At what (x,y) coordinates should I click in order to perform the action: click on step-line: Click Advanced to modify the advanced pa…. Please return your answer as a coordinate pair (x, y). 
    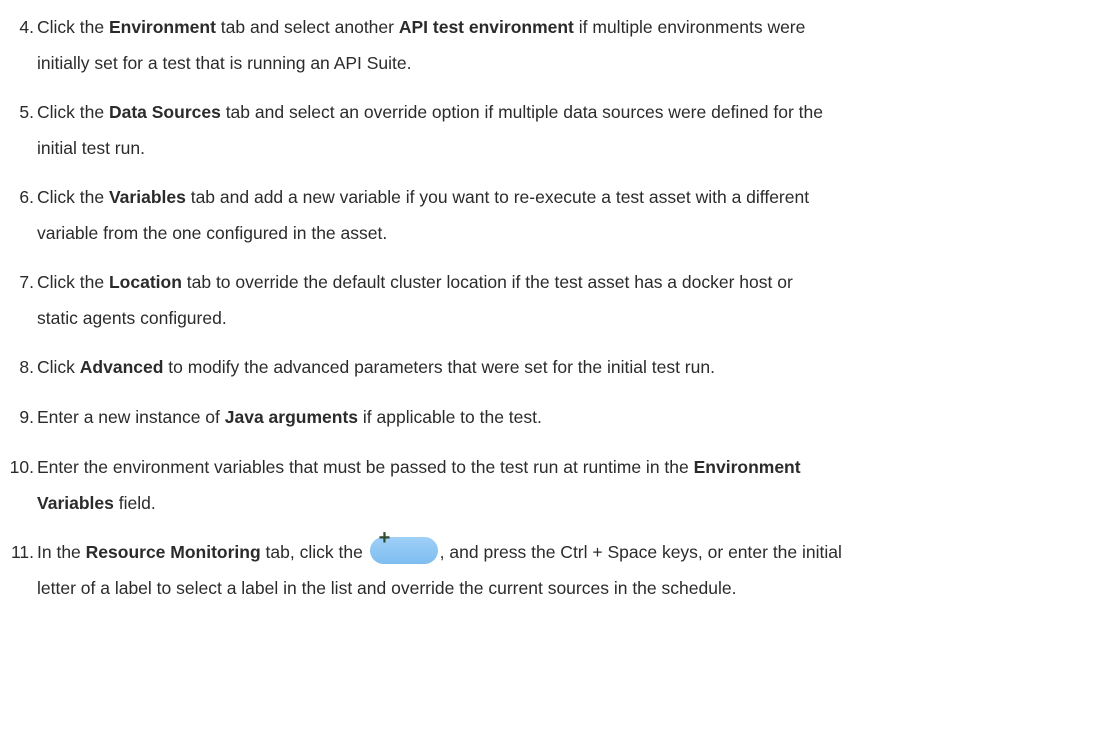
    Looking at the image, I should click on (573, 367).